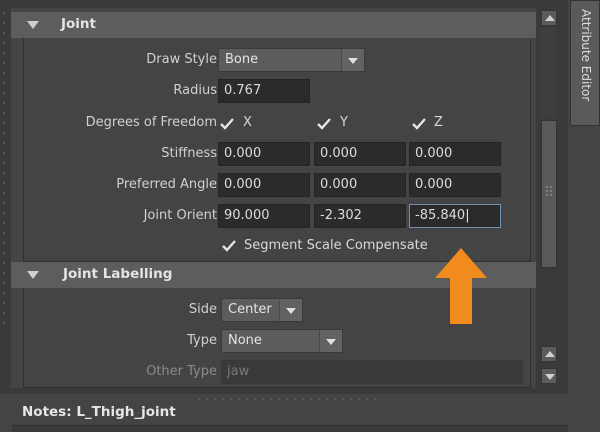 This screenshot has width=600, height=432. I want to click on preferred-angle-y-field: 0.000, so click(360, 185).